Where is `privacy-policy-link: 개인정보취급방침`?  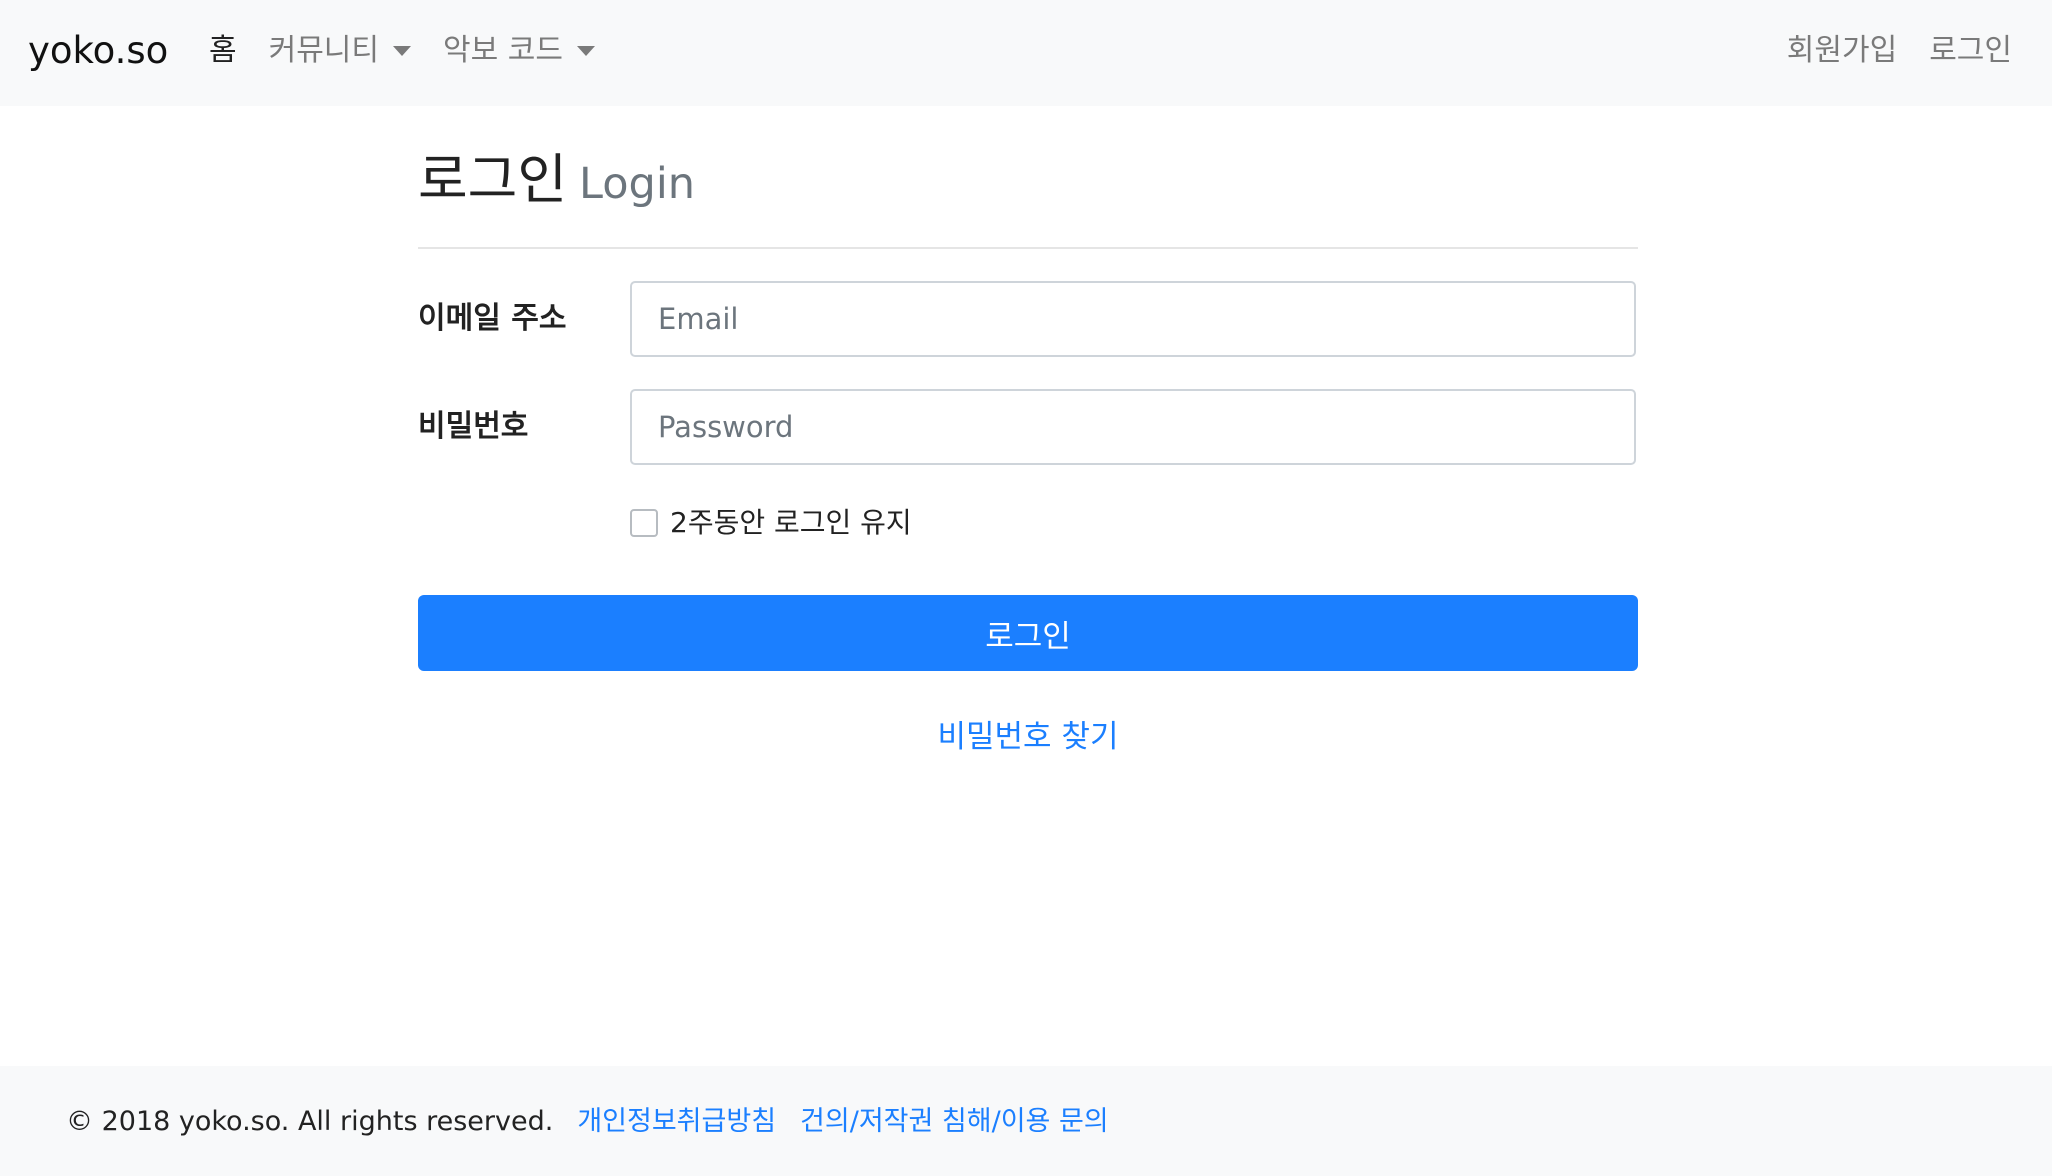 privacy-policy-link: 개인정보취급방침 is located at coordinates (676, 1122).